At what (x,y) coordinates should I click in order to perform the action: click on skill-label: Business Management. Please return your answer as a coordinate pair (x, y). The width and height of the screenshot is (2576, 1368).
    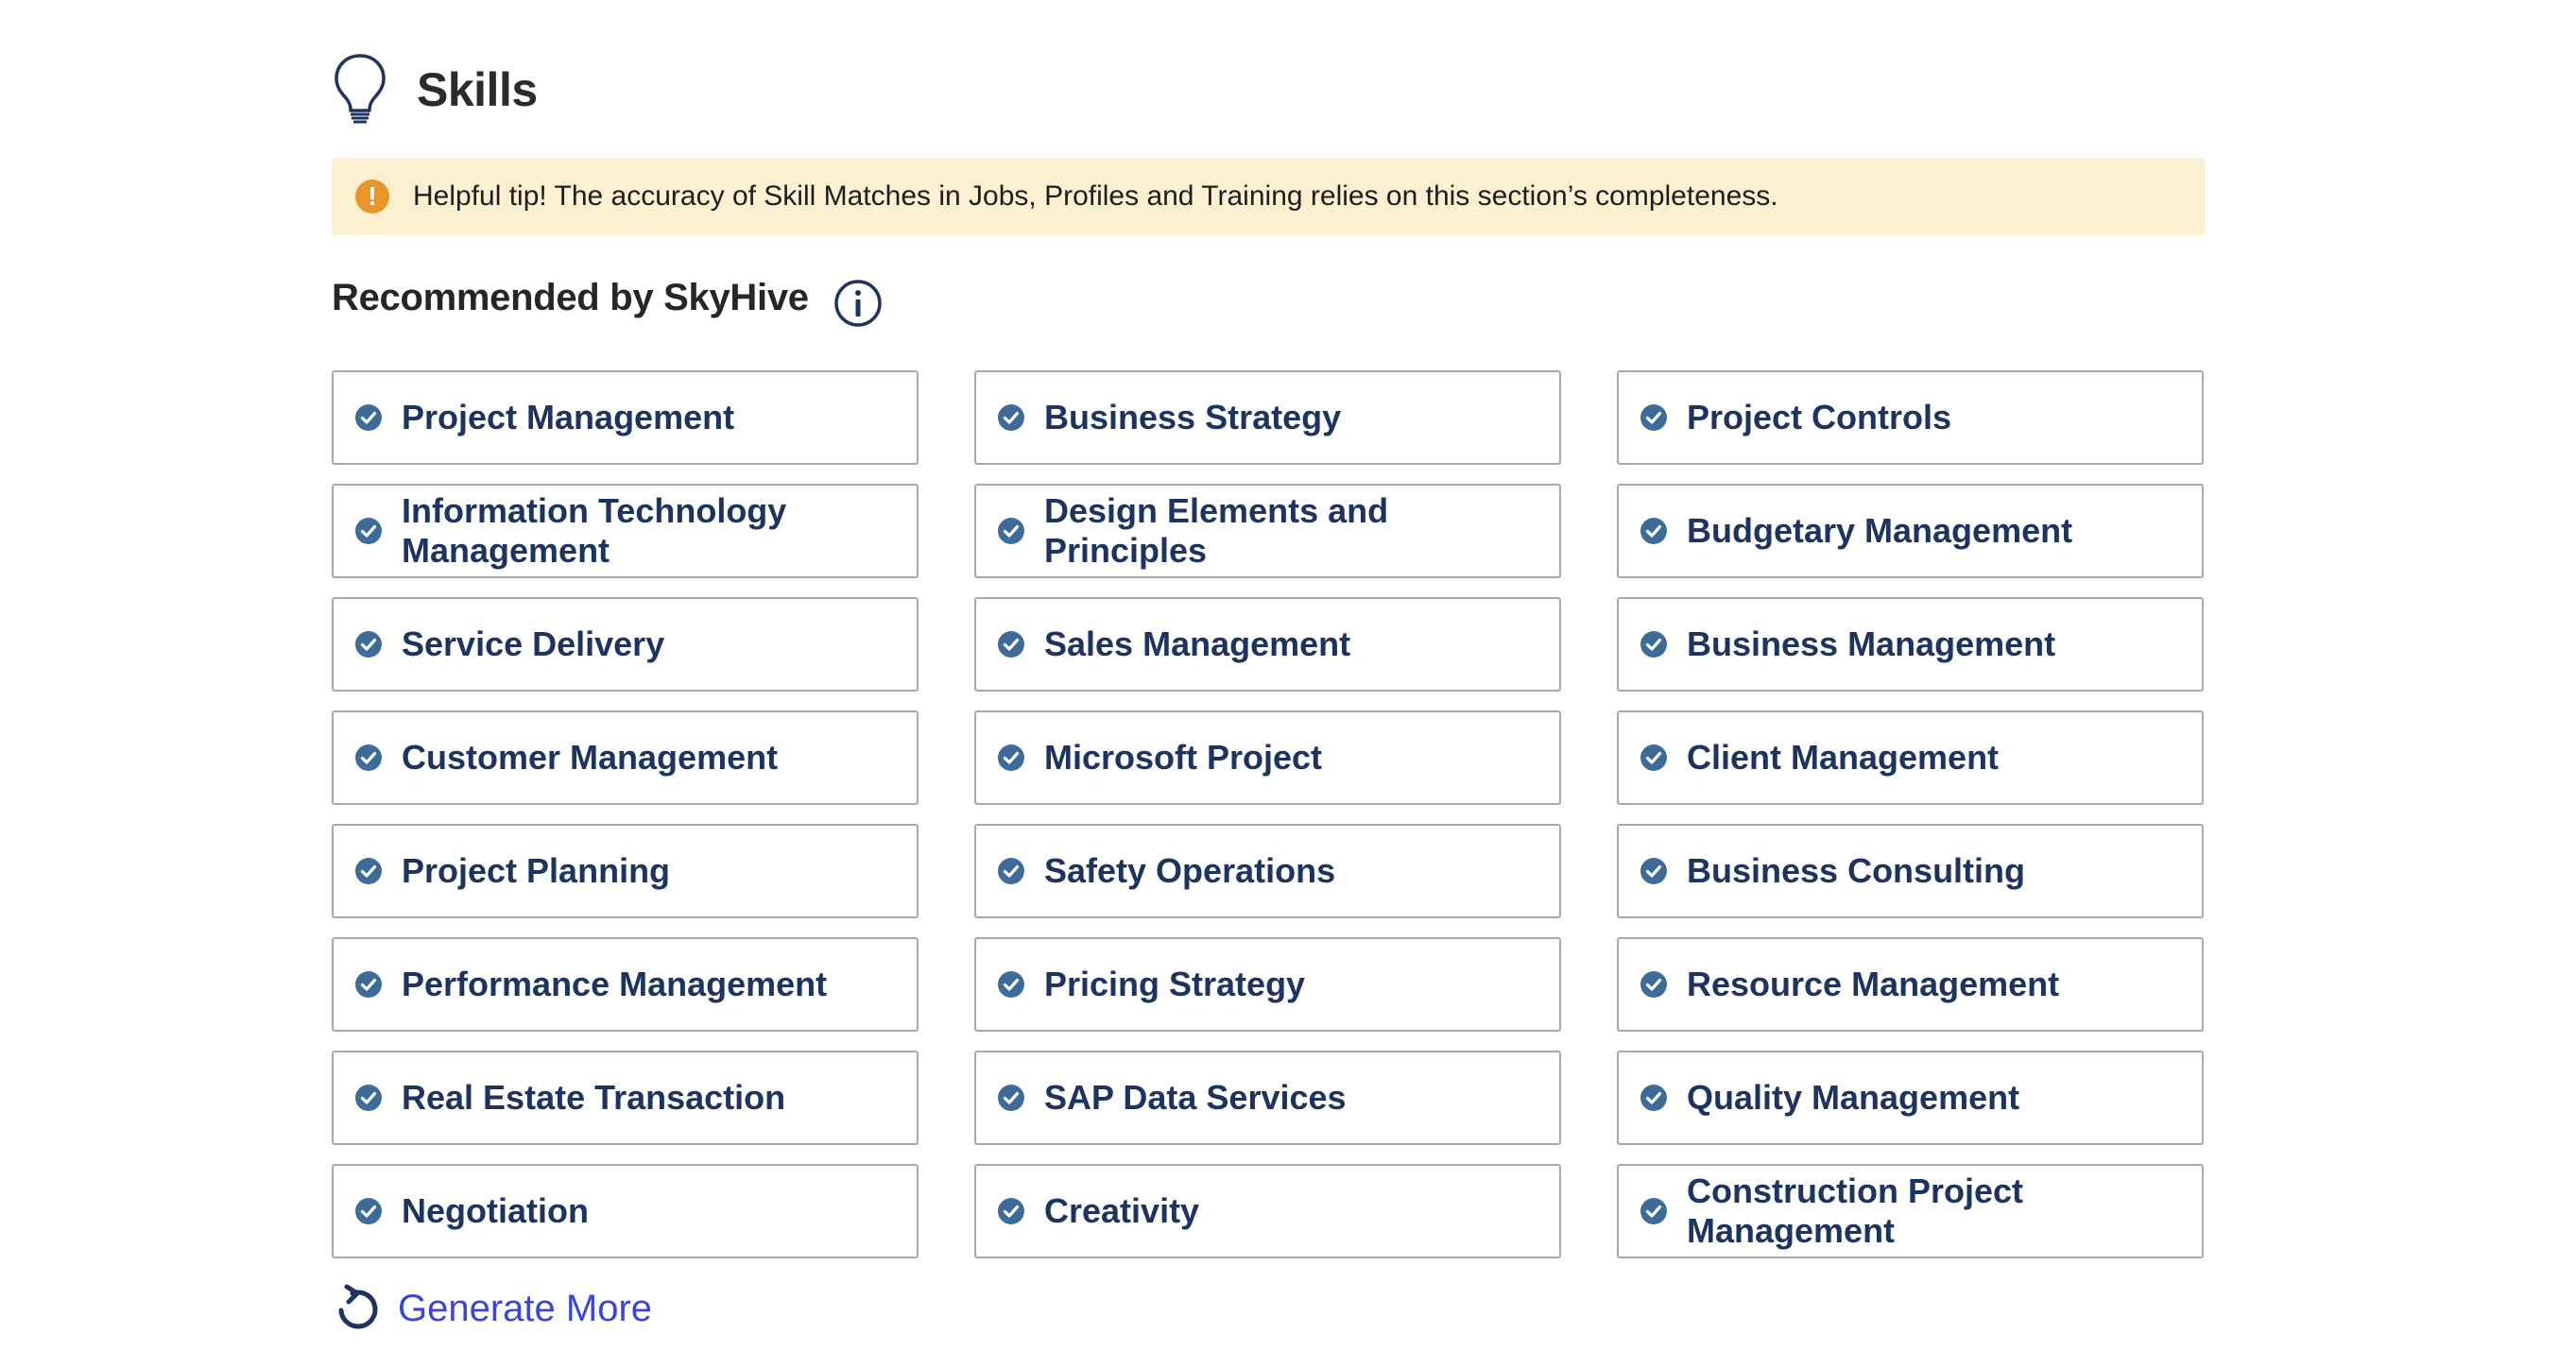
    Looking at the image, I should click on (1871, 643).